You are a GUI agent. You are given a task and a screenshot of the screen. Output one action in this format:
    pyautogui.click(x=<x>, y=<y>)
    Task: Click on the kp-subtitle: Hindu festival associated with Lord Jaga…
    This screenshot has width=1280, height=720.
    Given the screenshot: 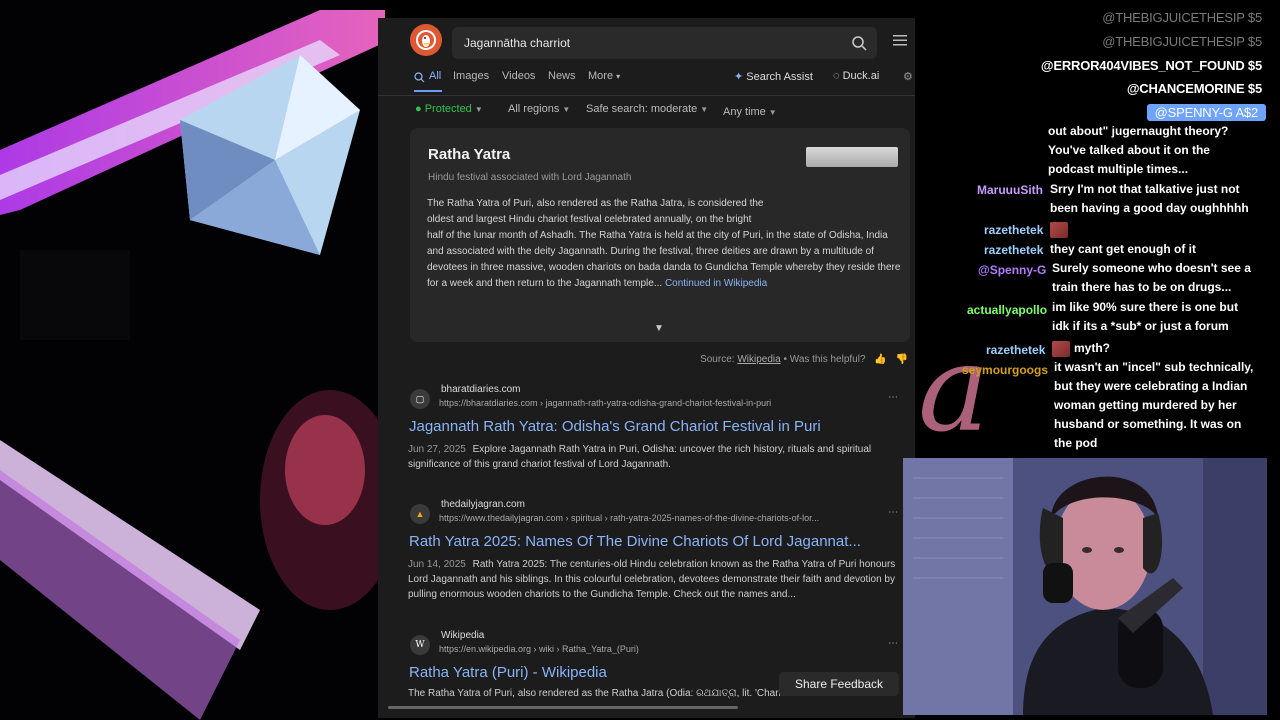 What is the action you would take?
    pyautogui.click(x=530, y=177)
    